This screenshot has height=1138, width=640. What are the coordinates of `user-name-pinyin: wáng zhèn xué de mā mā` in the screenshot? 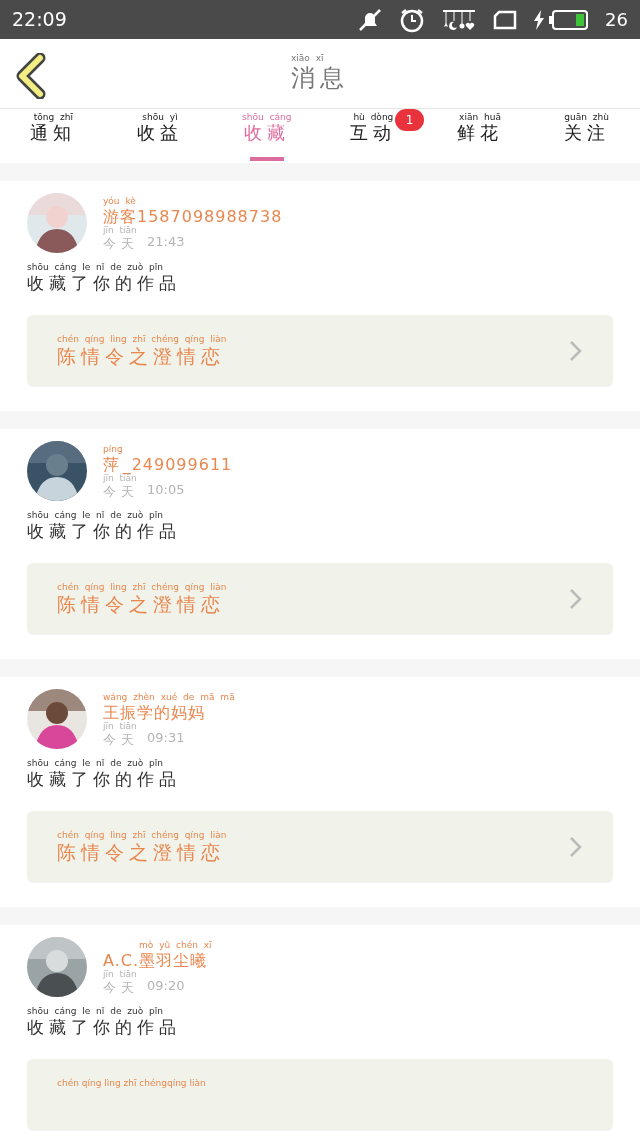 It's located at (169, 697).